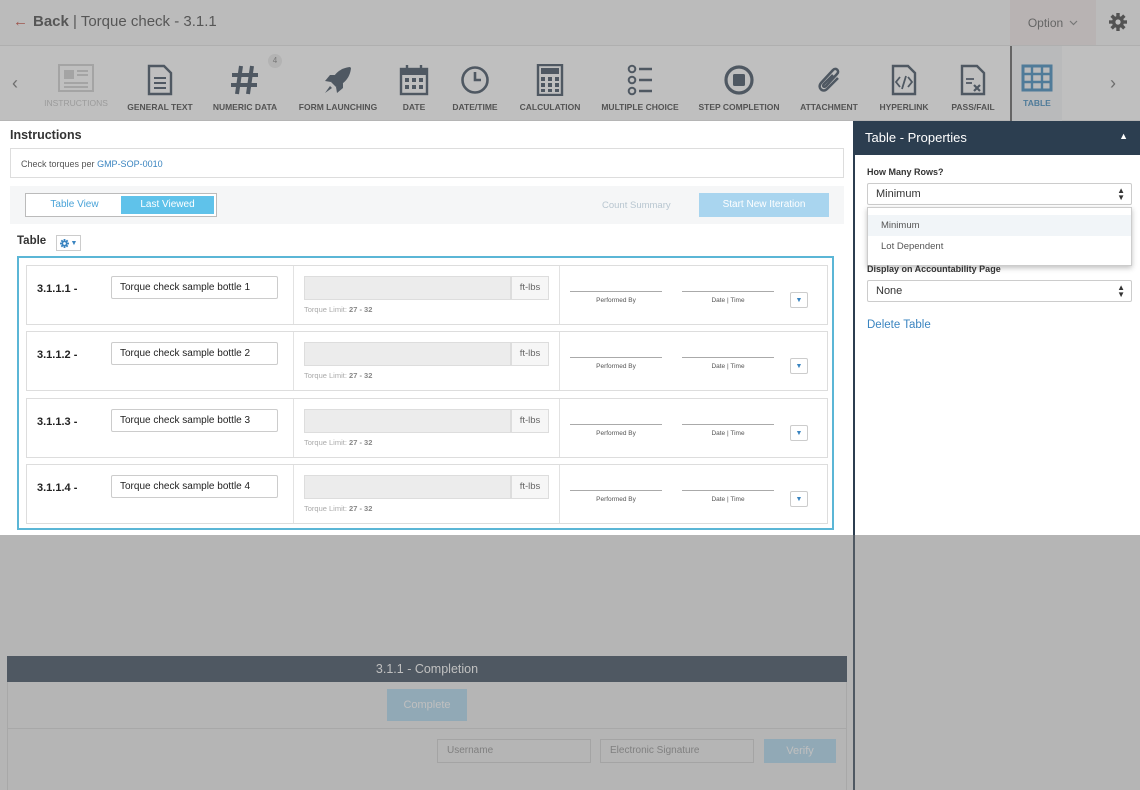 Image resolution: width=1140 pixels, height=790 pixels. I want to click on tool-multiple-choice: MULTIPLE CHOICE, so click(640, 83).